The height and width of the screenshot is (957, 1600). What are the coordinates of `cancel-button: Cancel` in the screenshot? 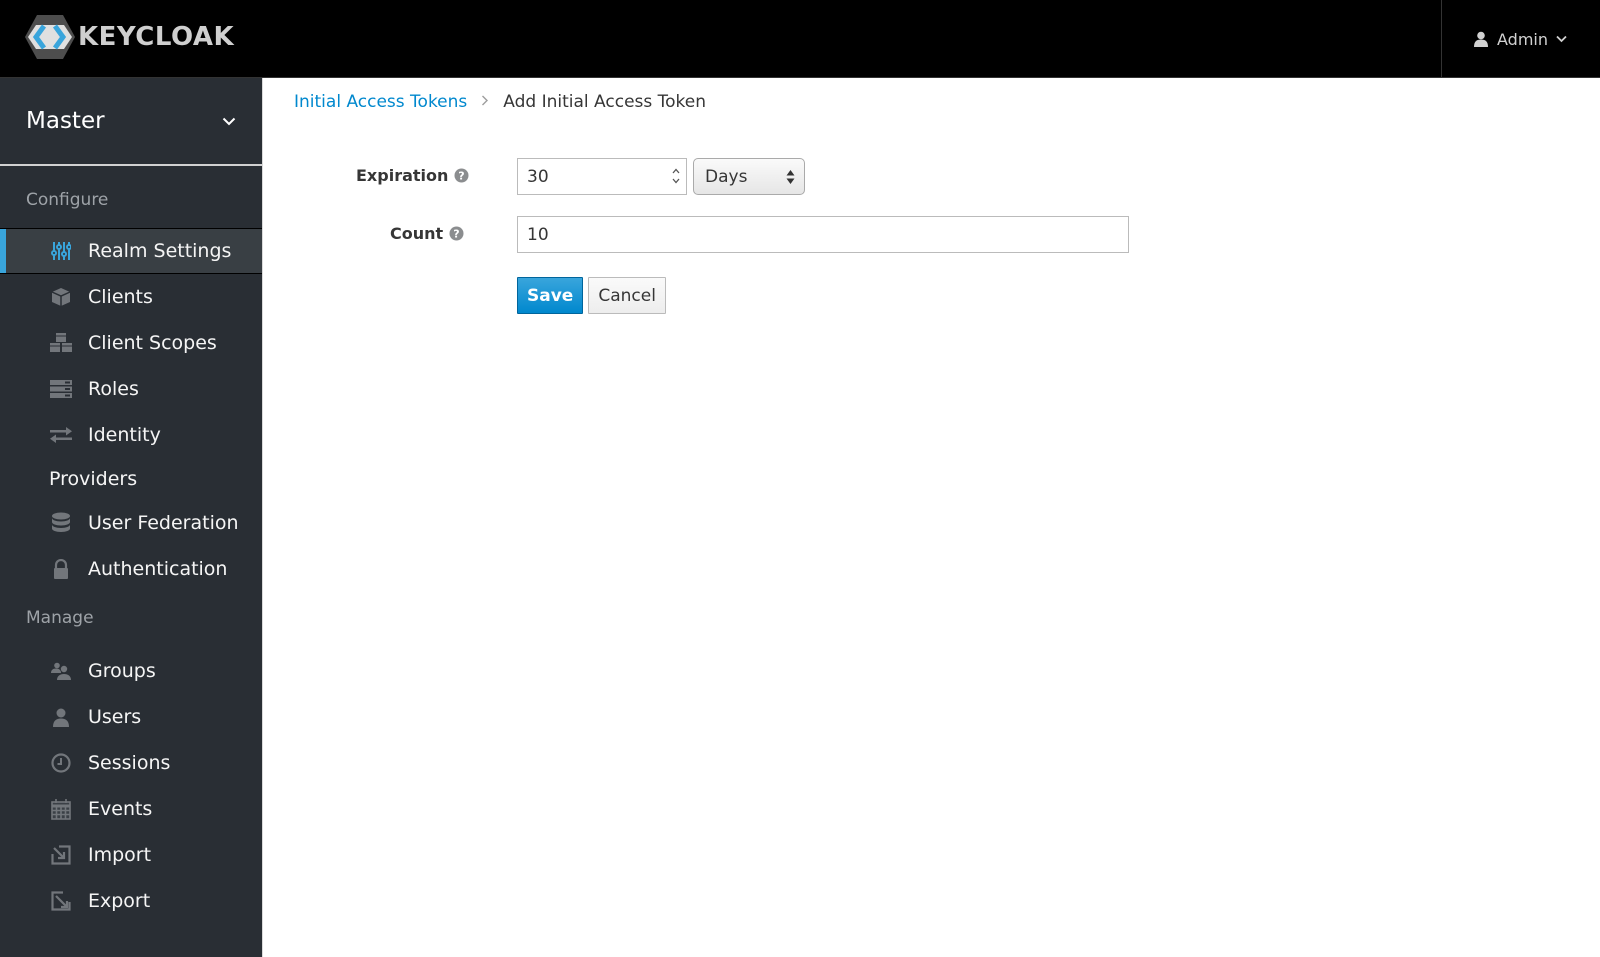 It's located at (627, 295).